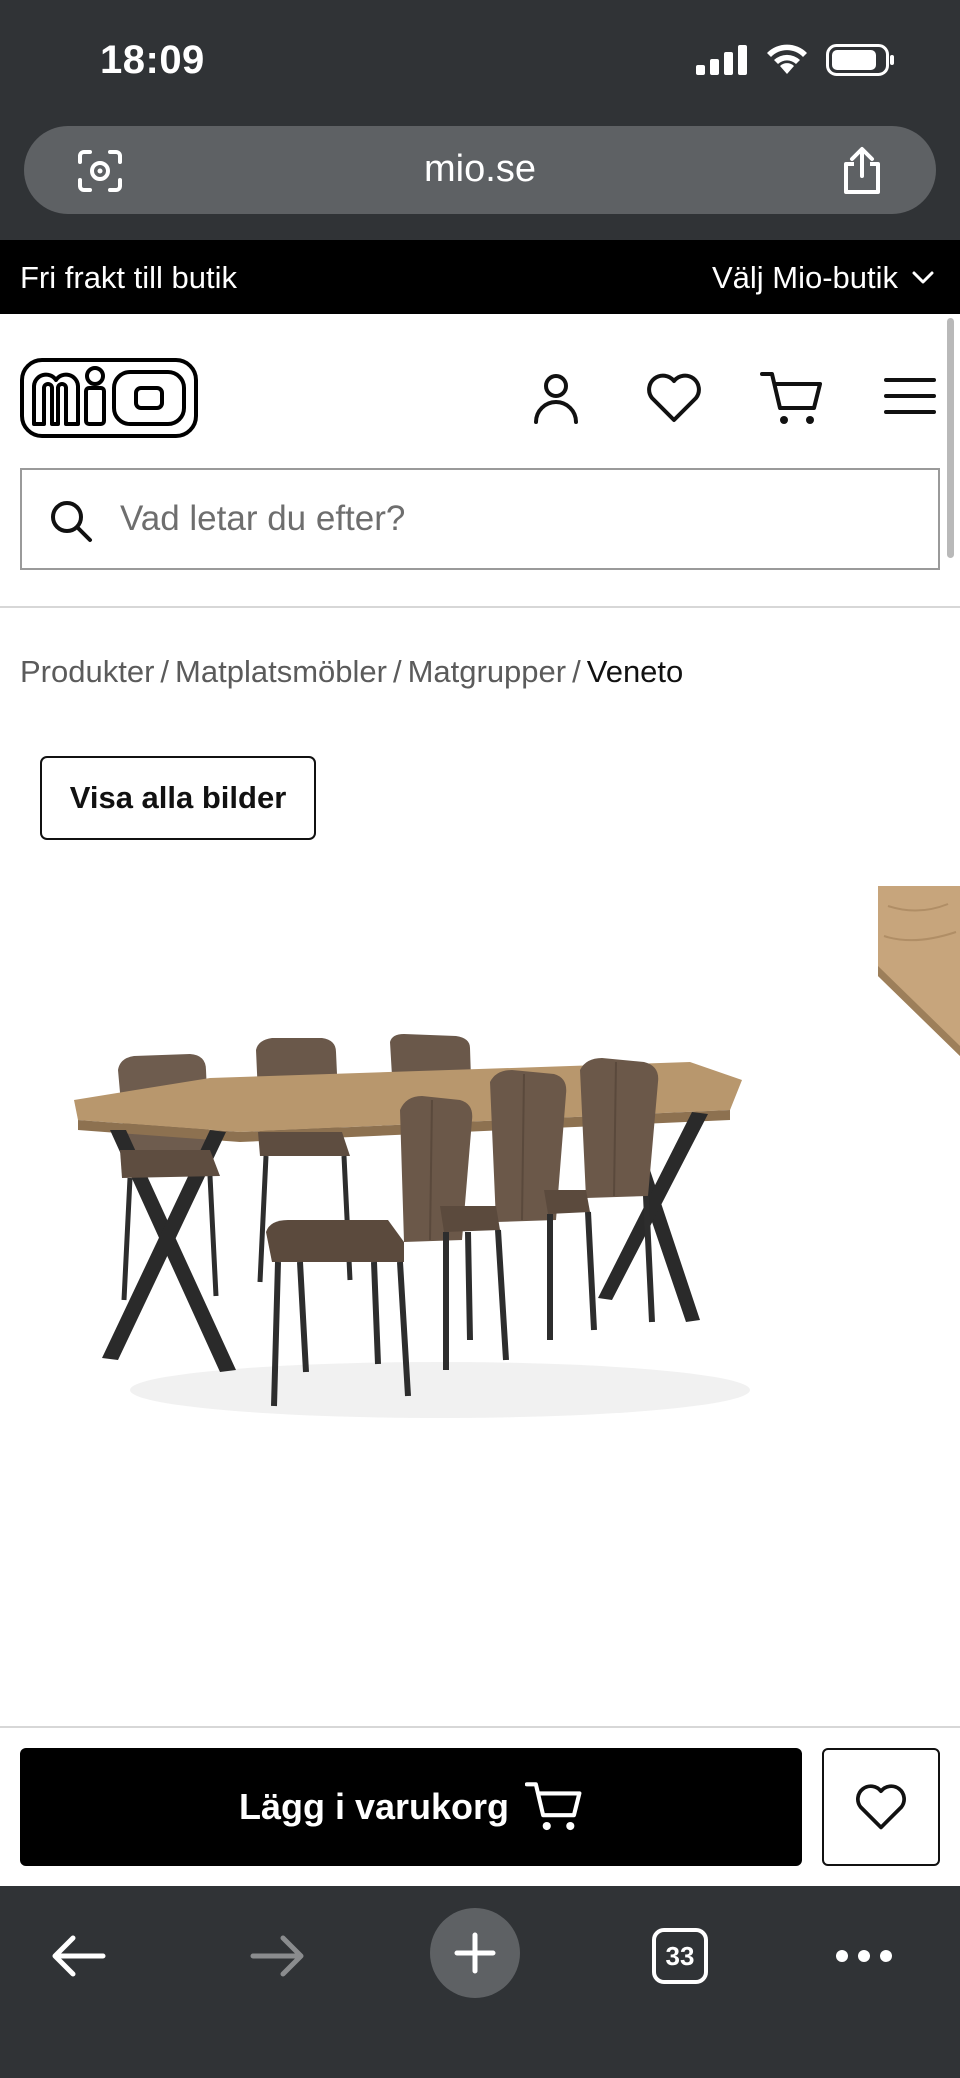 The height and width of the screenshot is (2078, 960). I want to click on store-selector-label: Välj Mio-butik, so click(804, 277).